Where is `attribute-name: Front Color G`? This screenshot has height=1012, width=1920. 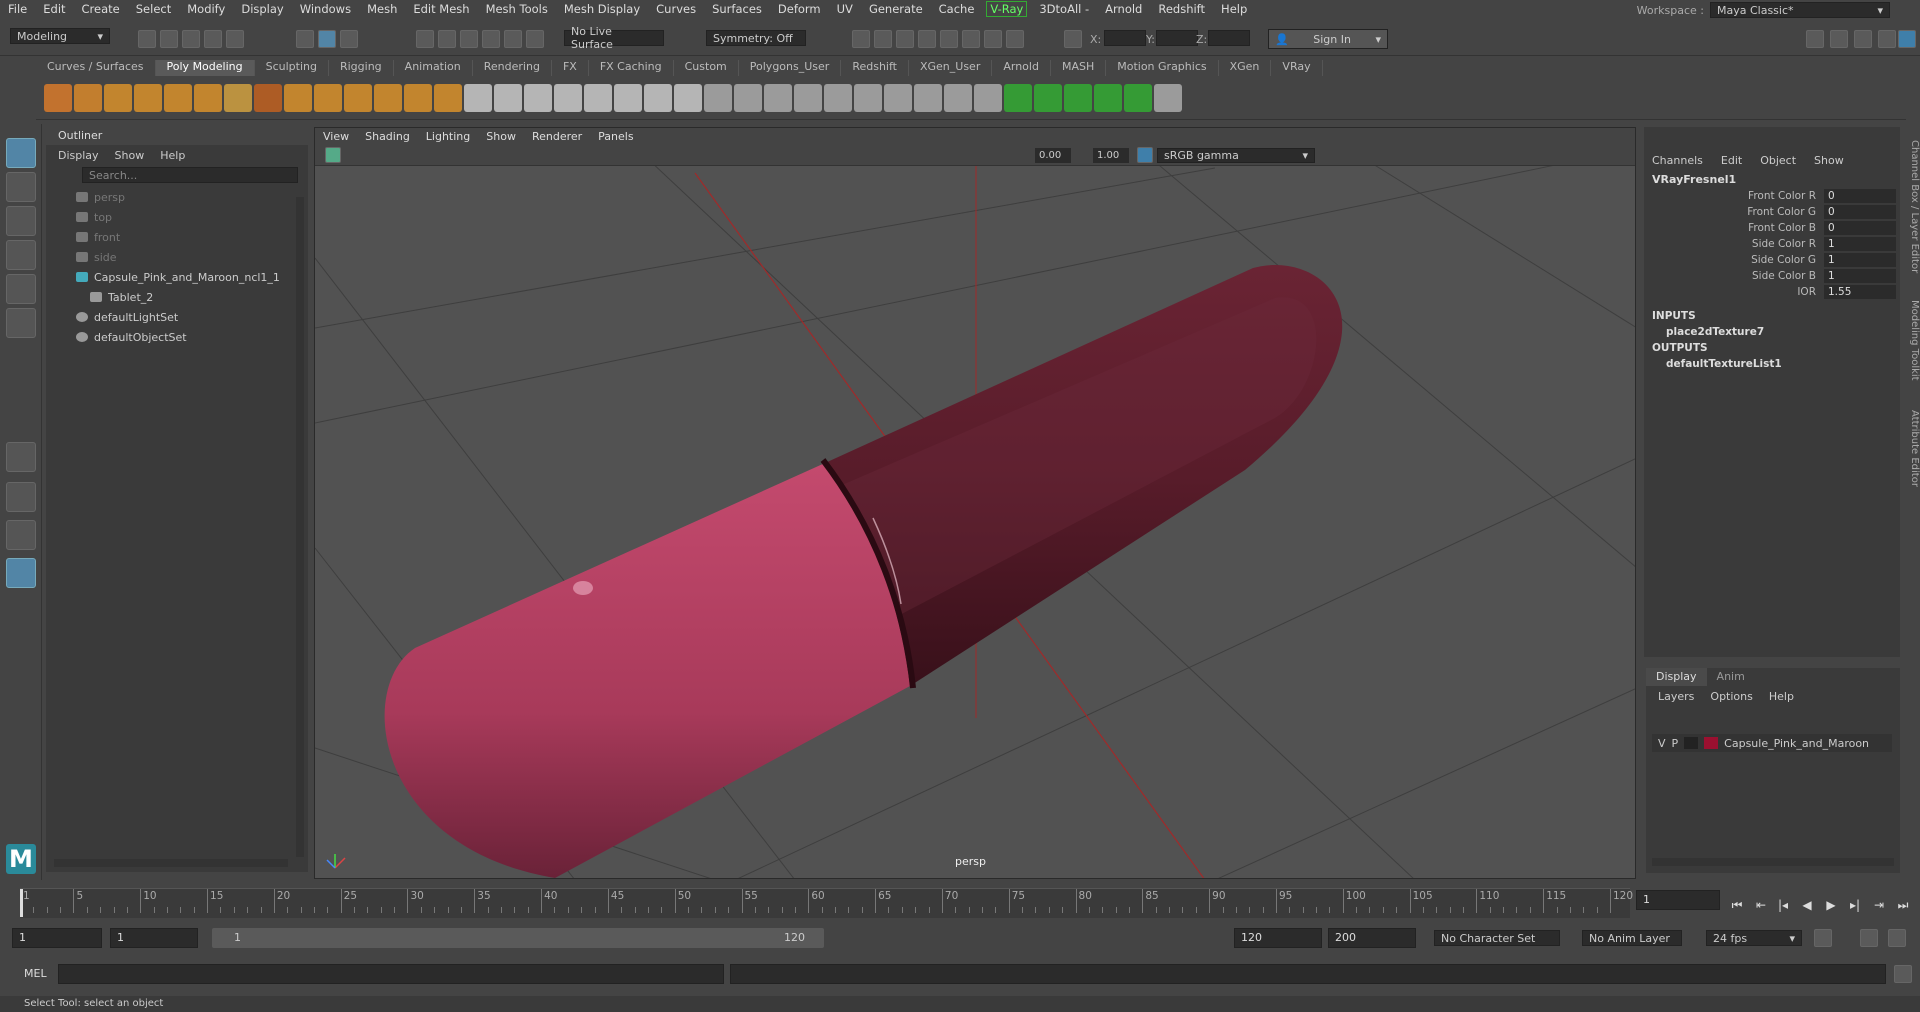 attribute-name: Front Color G is located at coordinates (1734, 212).